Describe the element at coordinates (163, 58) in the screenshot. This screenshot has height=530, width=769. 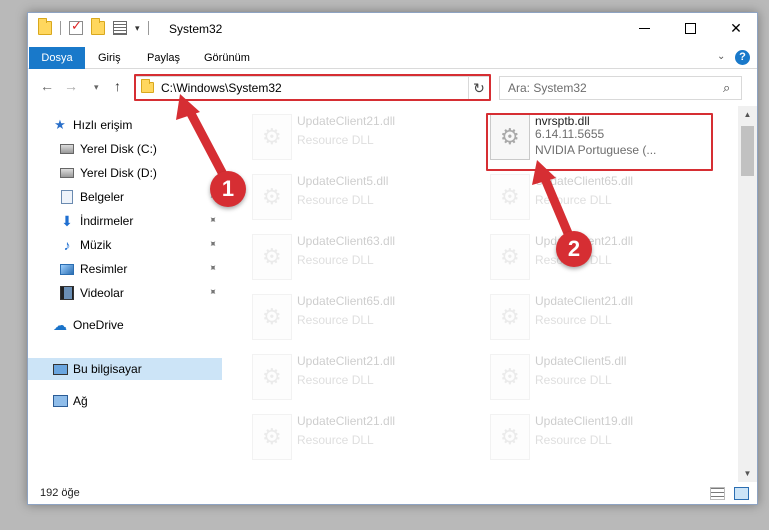
I see `tab-share: Paylaş` at that location.